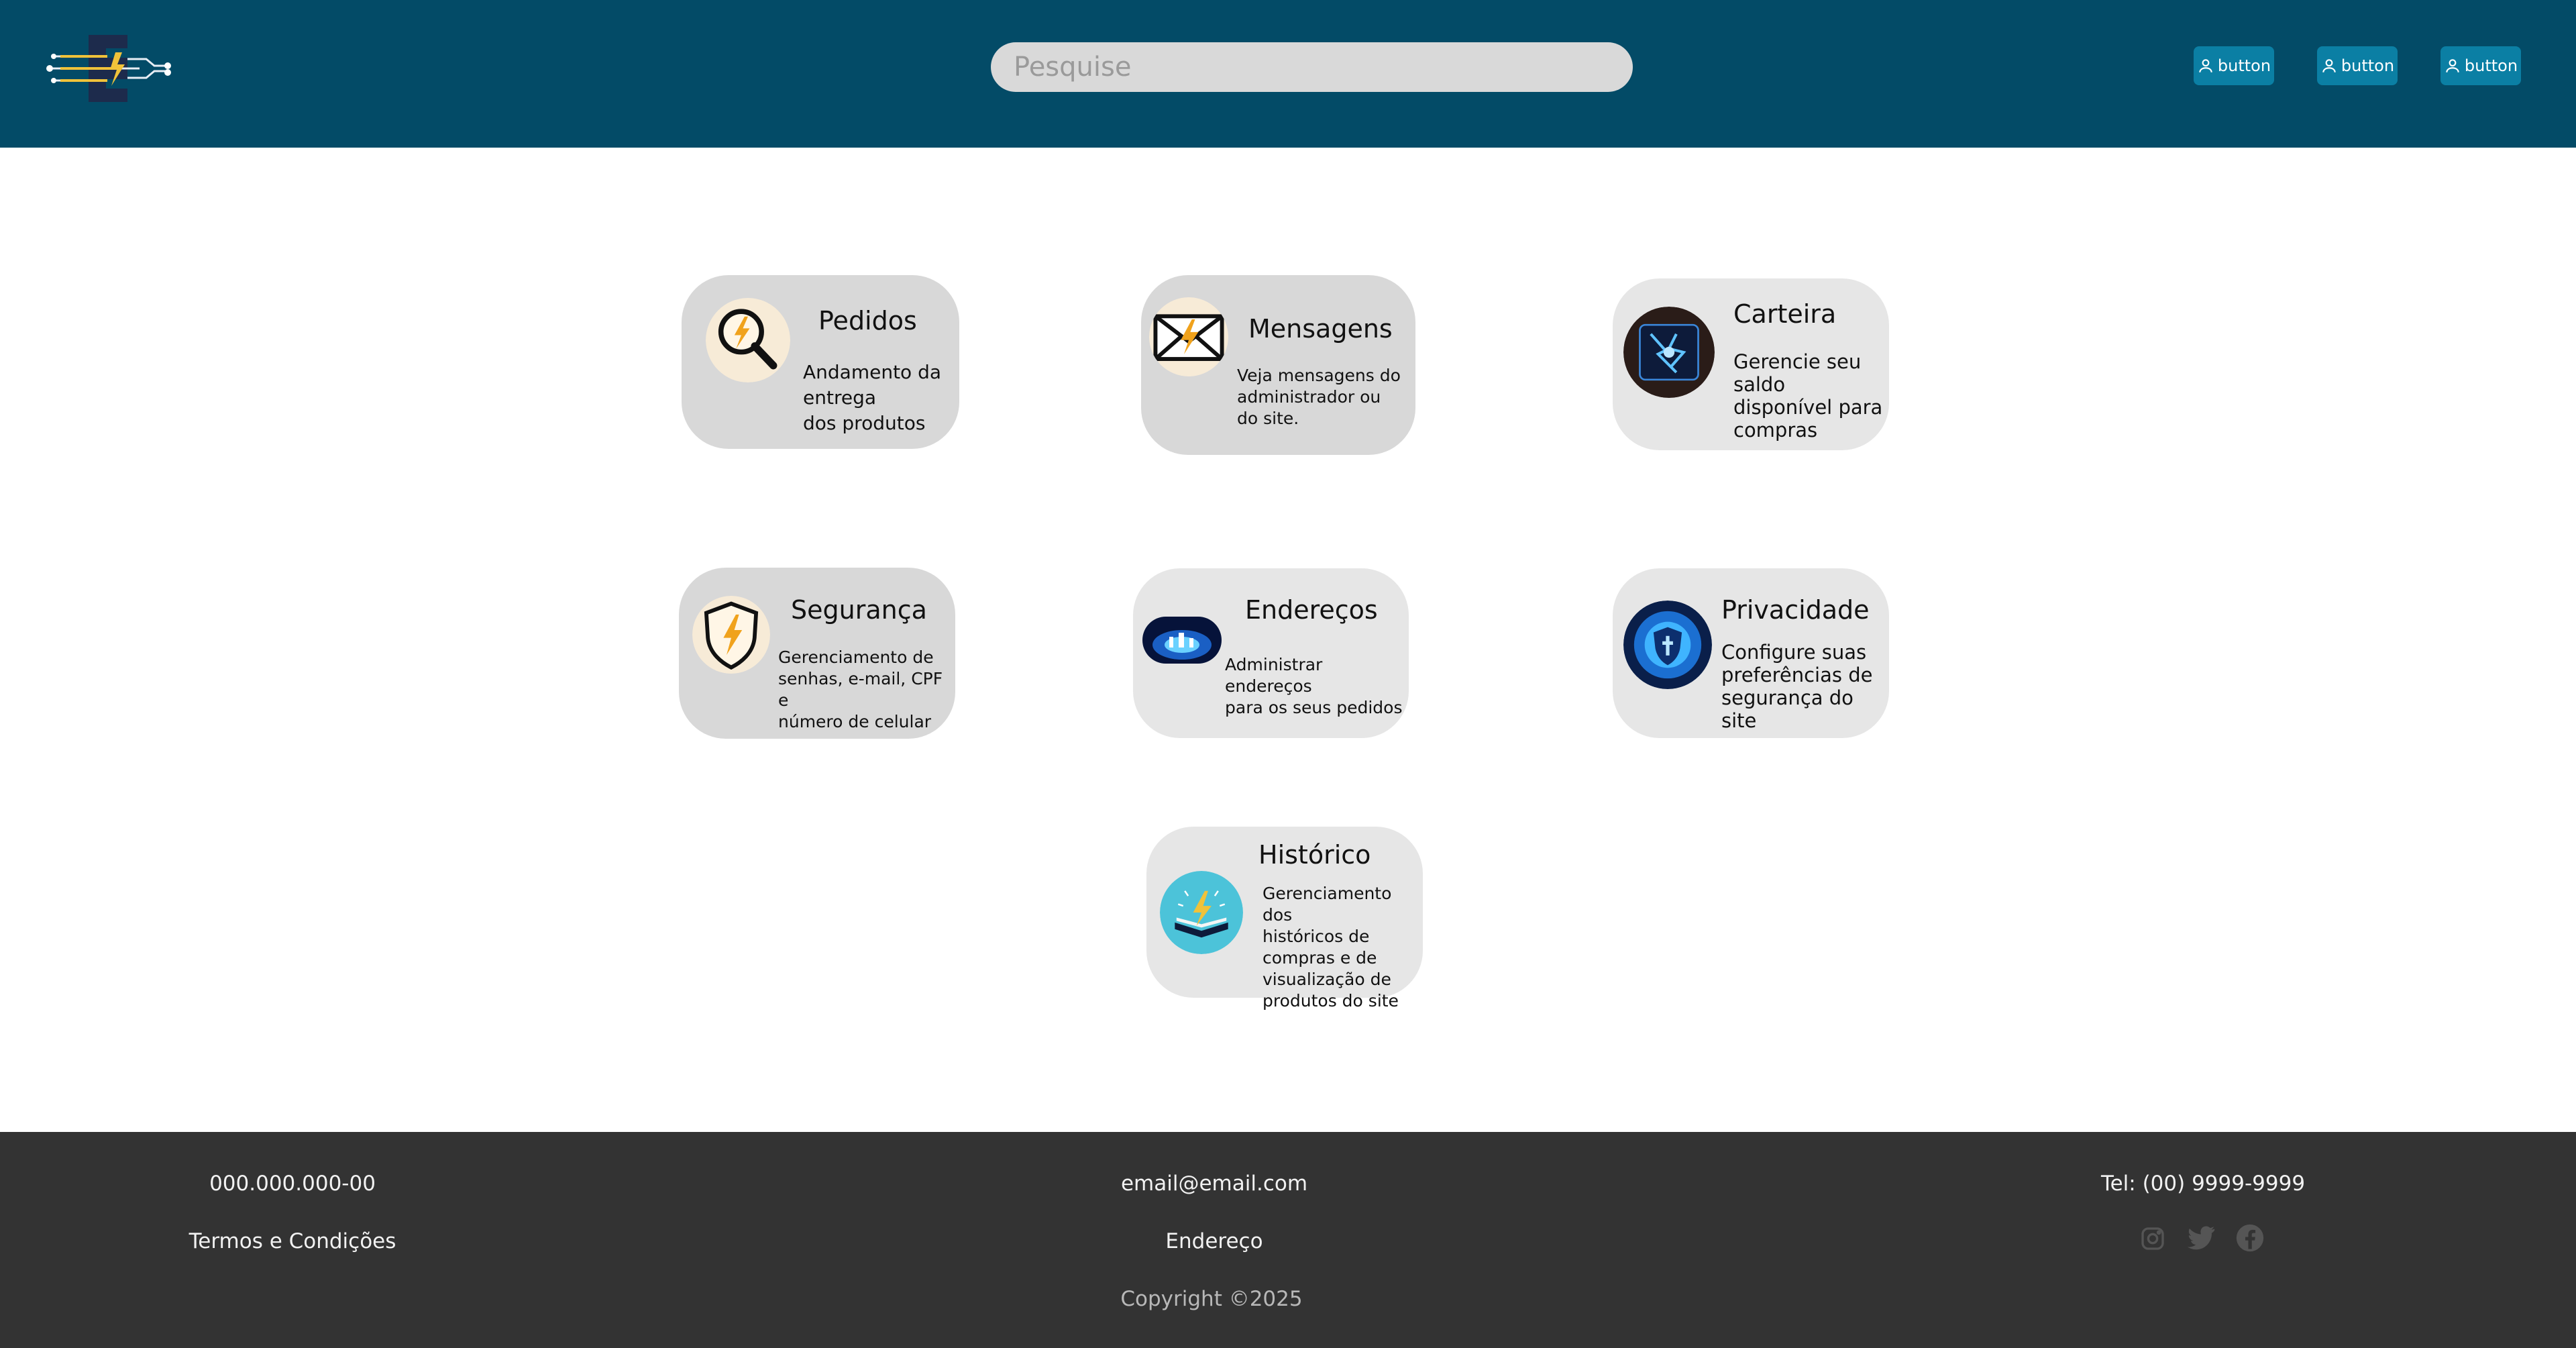  What do you see at coordinates (731, 635) in the screenshot?
I see `shield-lightning-icon` at bounding box center [731, 635].